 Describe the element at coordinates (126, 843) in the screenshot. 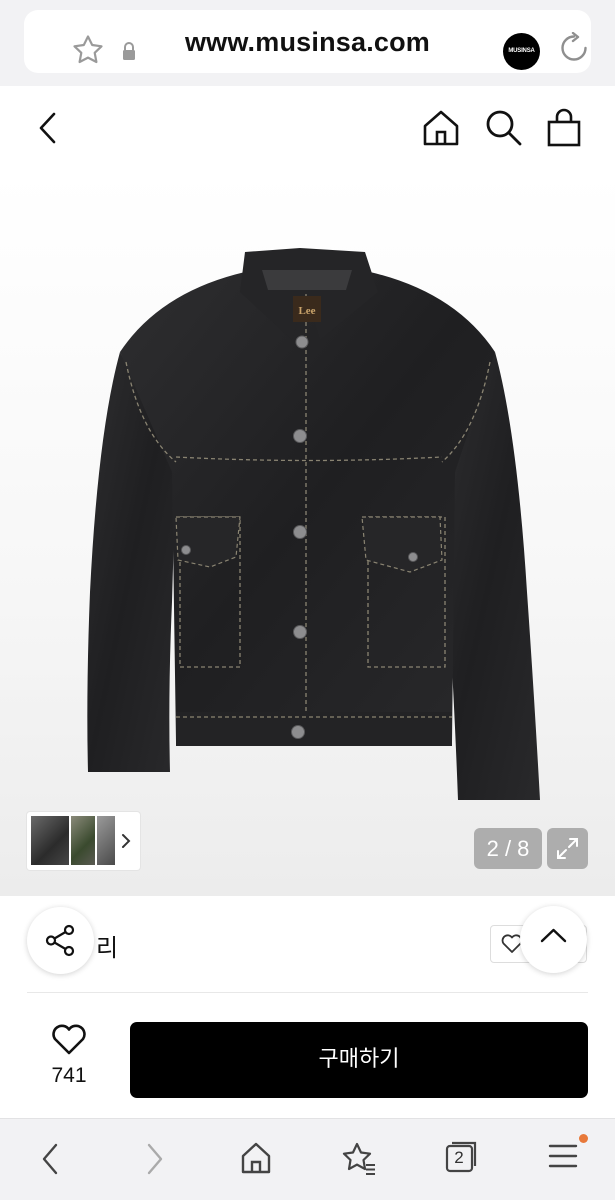

I see `chevron-right-icon` at that location.